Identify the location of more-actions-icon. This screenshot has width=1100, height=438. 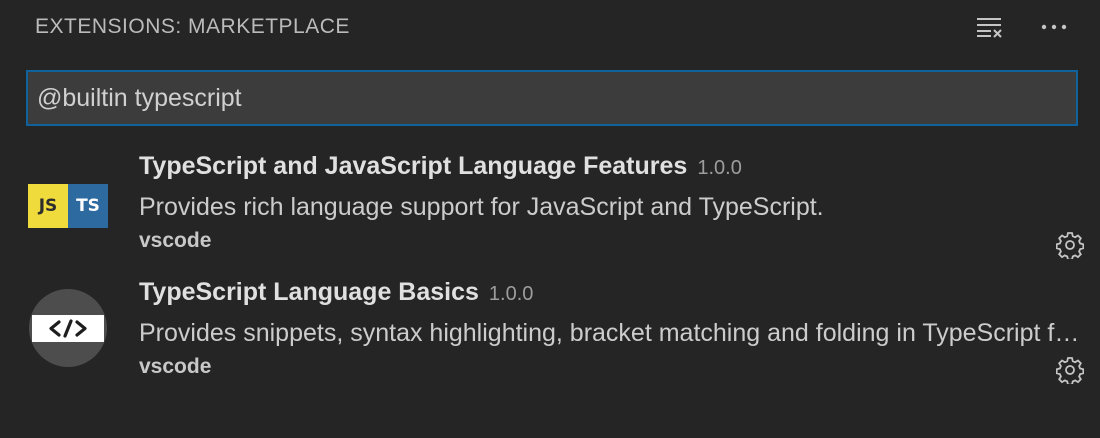
(1054, 27).